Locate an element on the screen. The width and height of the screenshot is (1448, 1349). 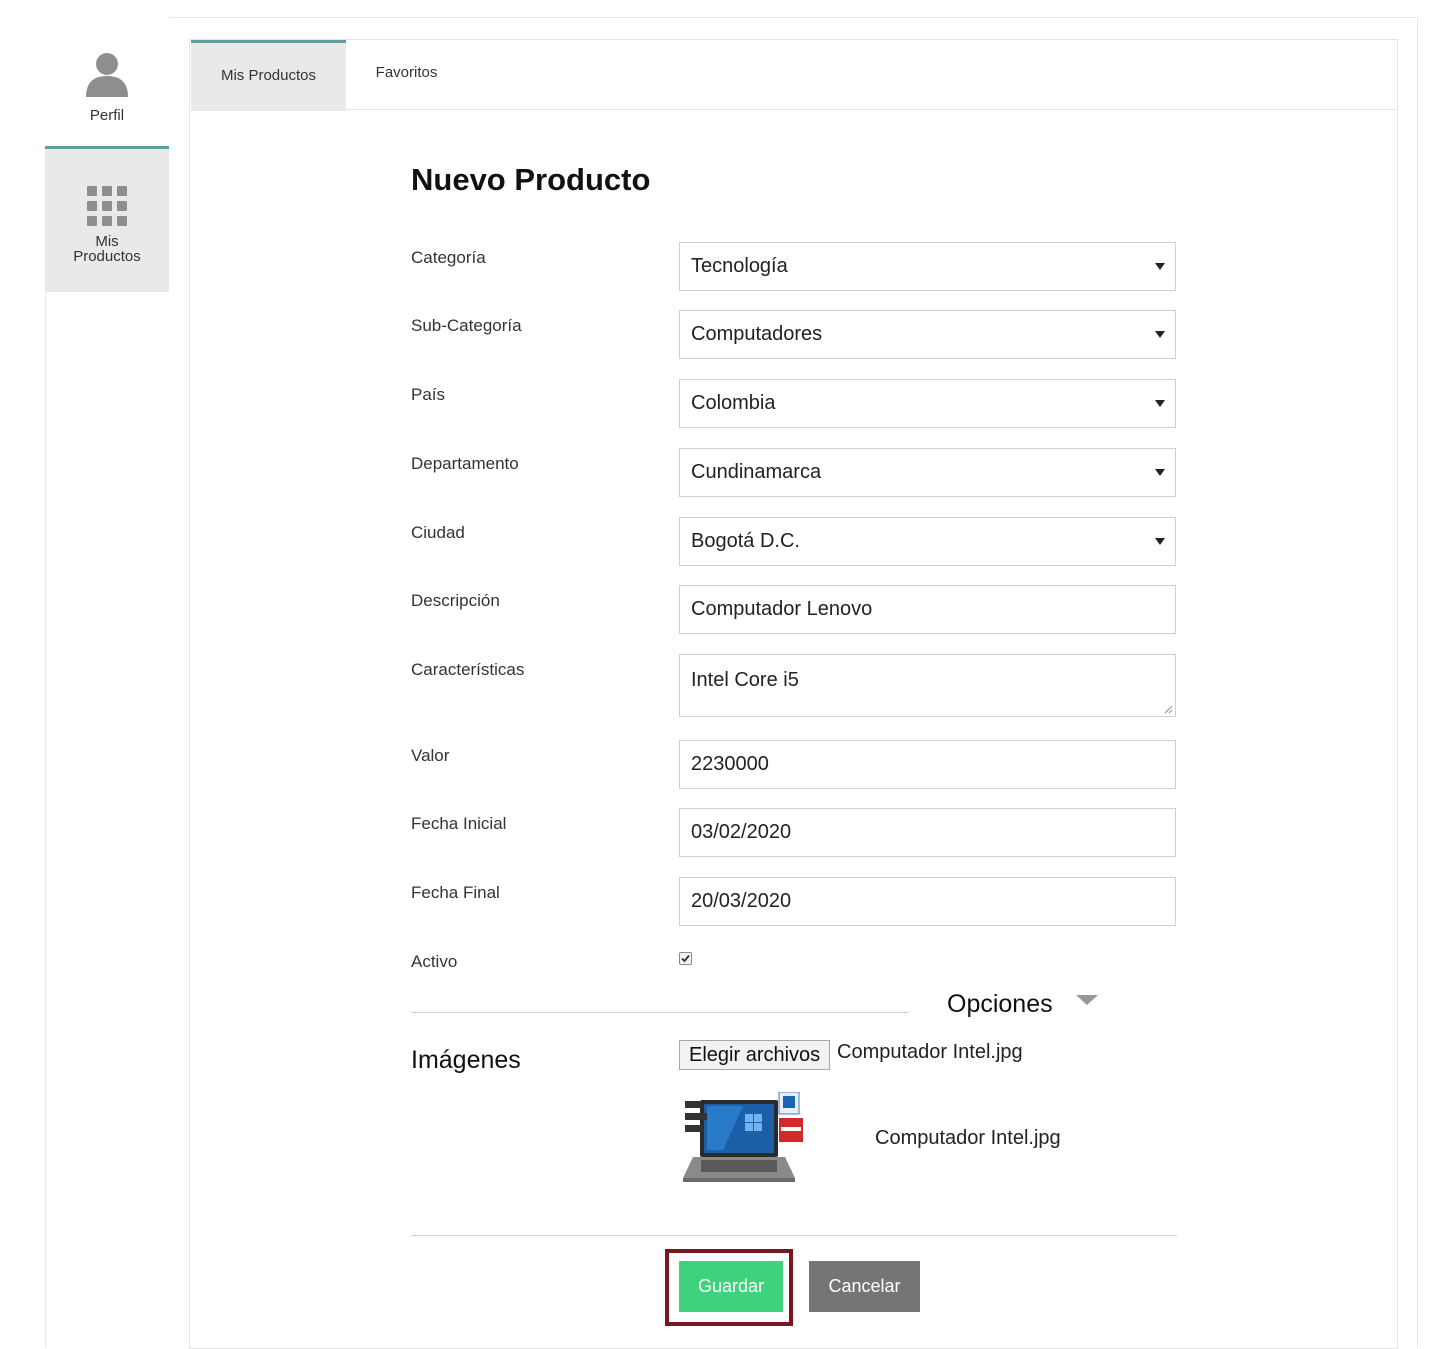
fecha-inicial-label: Fecha Inicial is located at coordinates (459, 823).